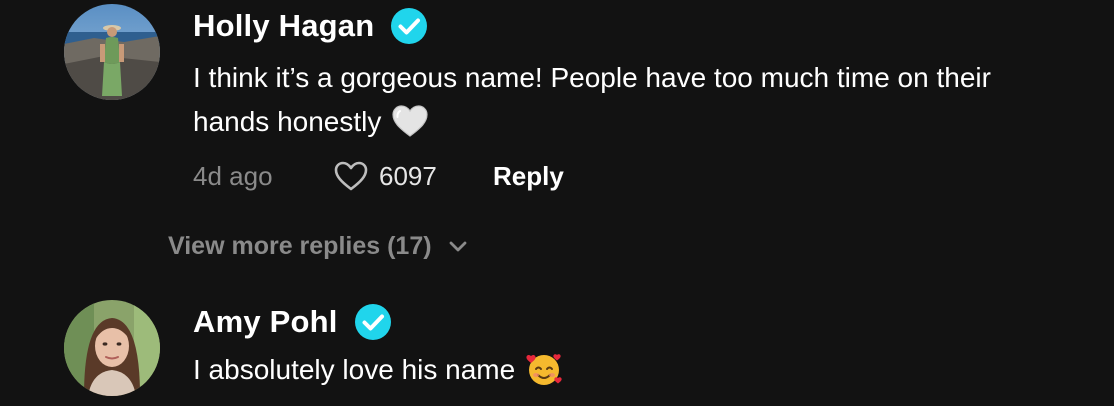  Describe the element at coordinates (528, 176) in the screenshot. I see `reply-button: Reply` at that location.